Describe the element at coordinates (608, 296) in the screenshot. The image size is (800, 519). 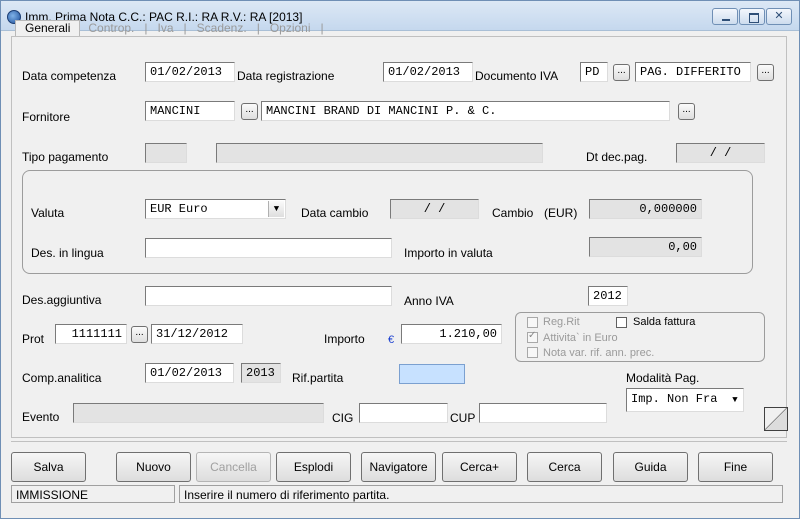
I see `anno-iva-field: 2012` at that location.